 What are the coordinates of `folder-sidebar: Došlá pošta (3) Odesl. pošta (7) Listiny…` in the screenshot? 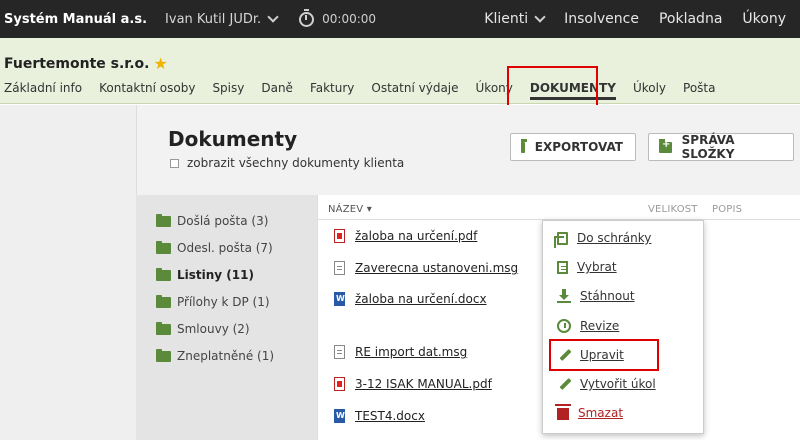 It's located at (226, 317).